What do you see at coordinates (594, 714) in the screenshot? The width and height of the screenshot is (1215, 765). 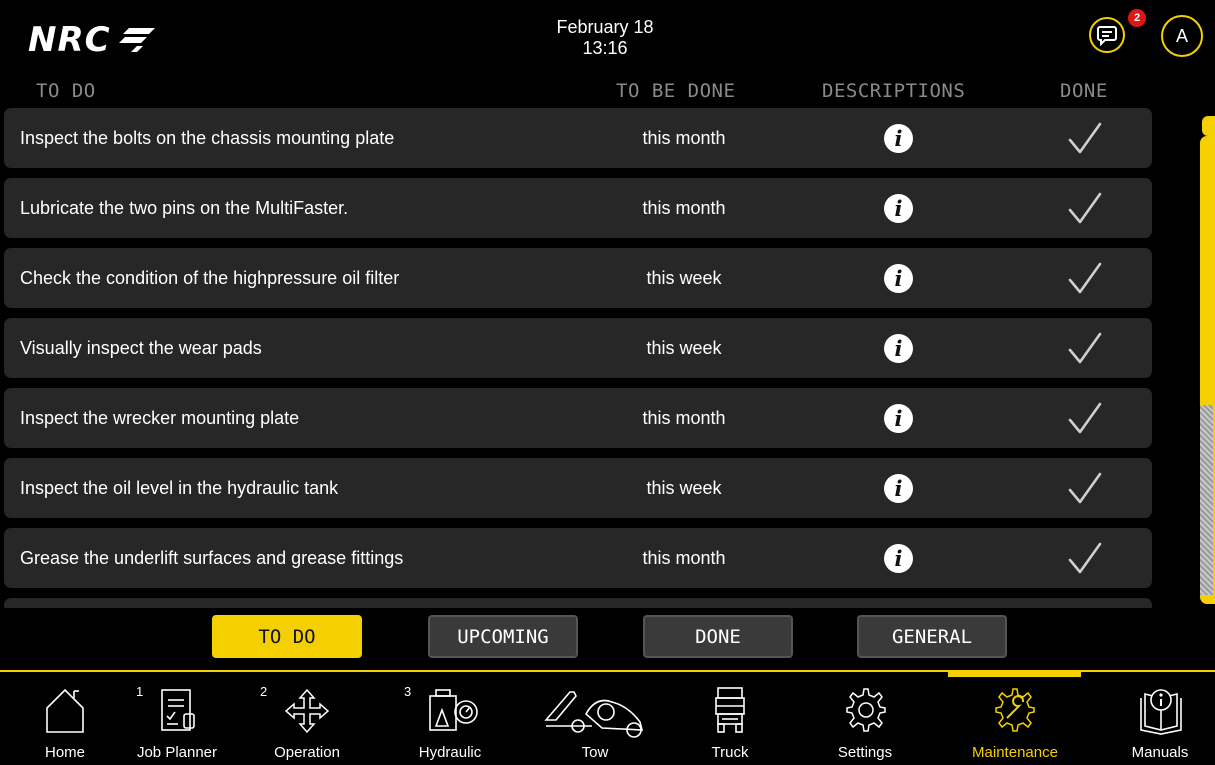 I see `tow-truck-icon` at bounding box center [594, 714].